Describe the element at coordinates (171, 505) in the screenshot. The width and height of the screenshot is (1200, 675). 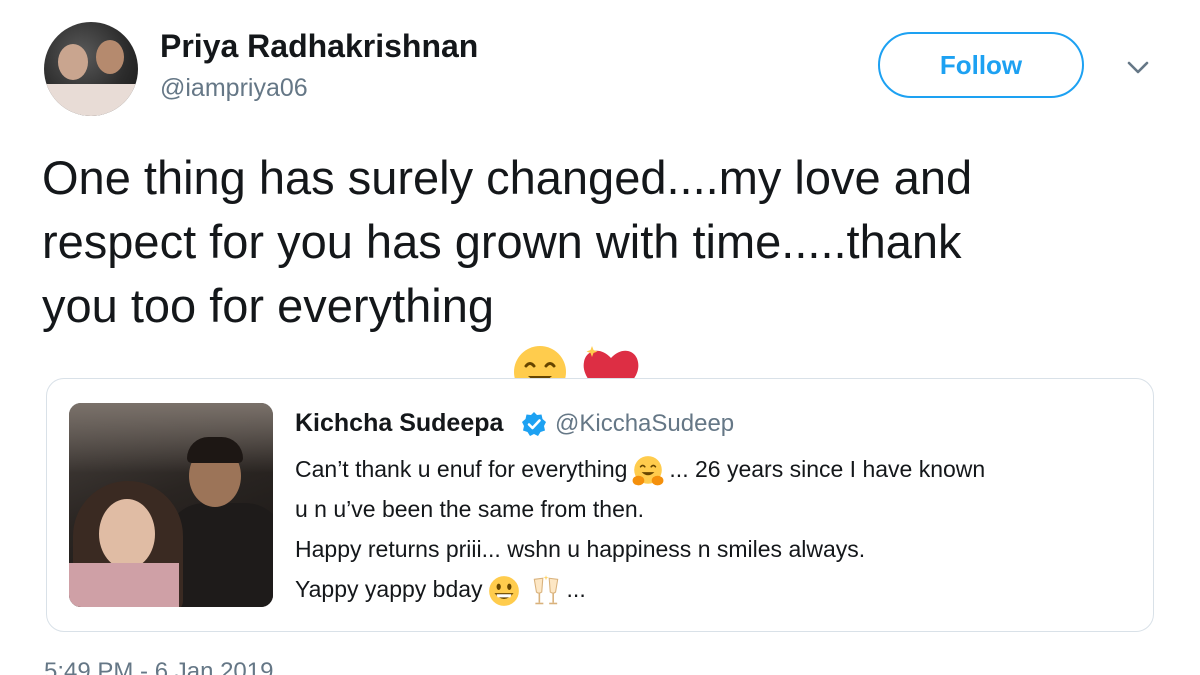
I see `quoted-tweet-photo` at that location.